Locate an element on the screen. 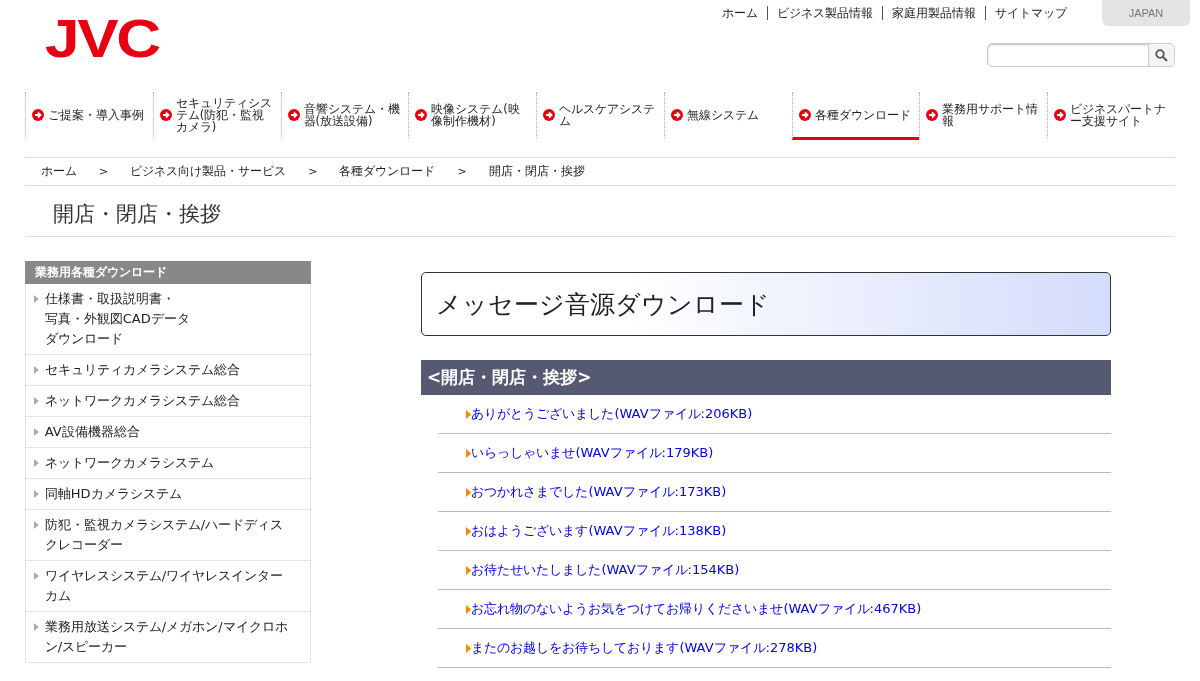 The height and width of the screenshot is (681, 1200). sidebar-item: 防犯・監視カメラシステム/ハードディスクレコーダー is located at coordinates (168, 535).